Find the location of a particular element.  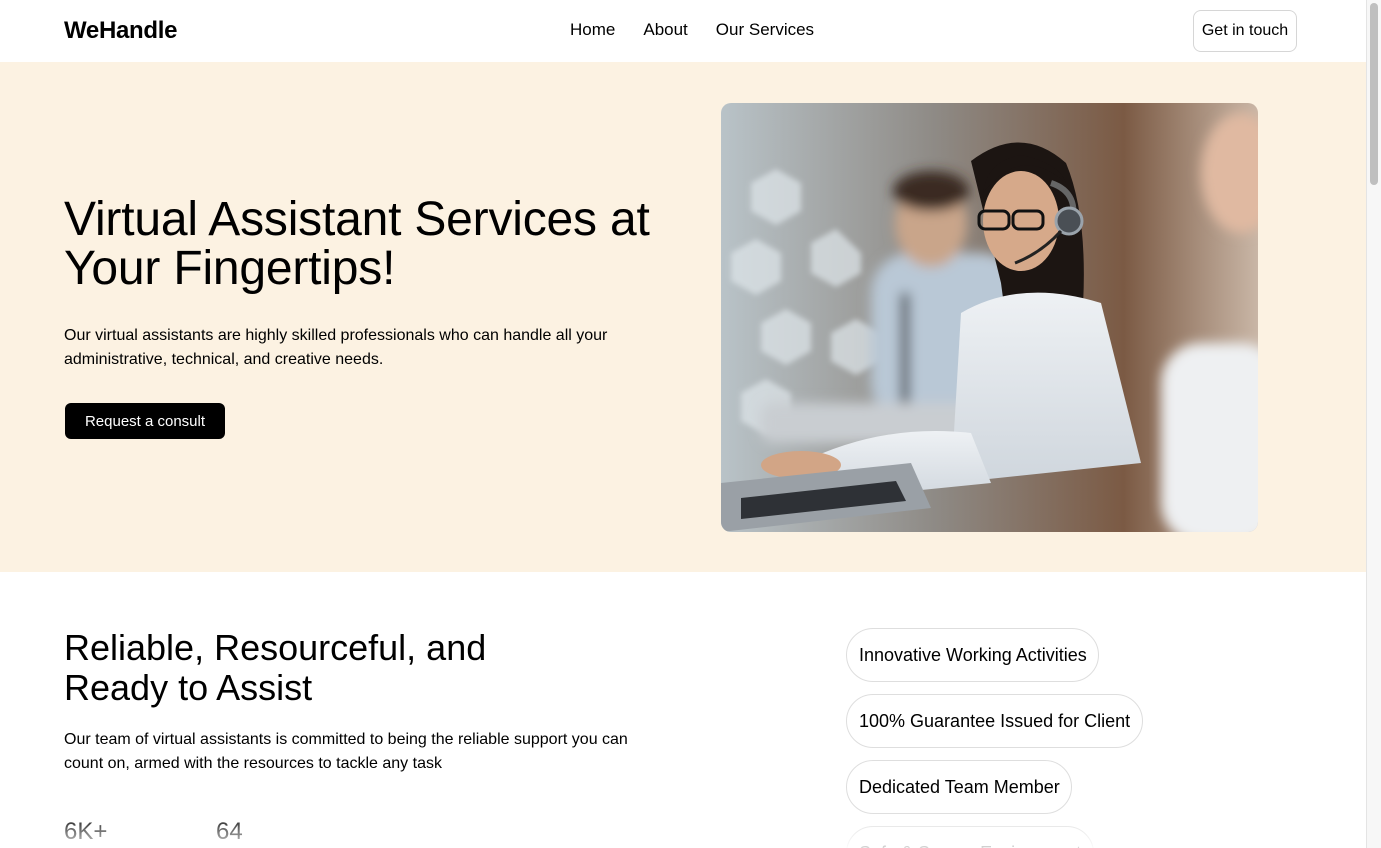

stat-count: 64 is located at coordinates (229, 831).